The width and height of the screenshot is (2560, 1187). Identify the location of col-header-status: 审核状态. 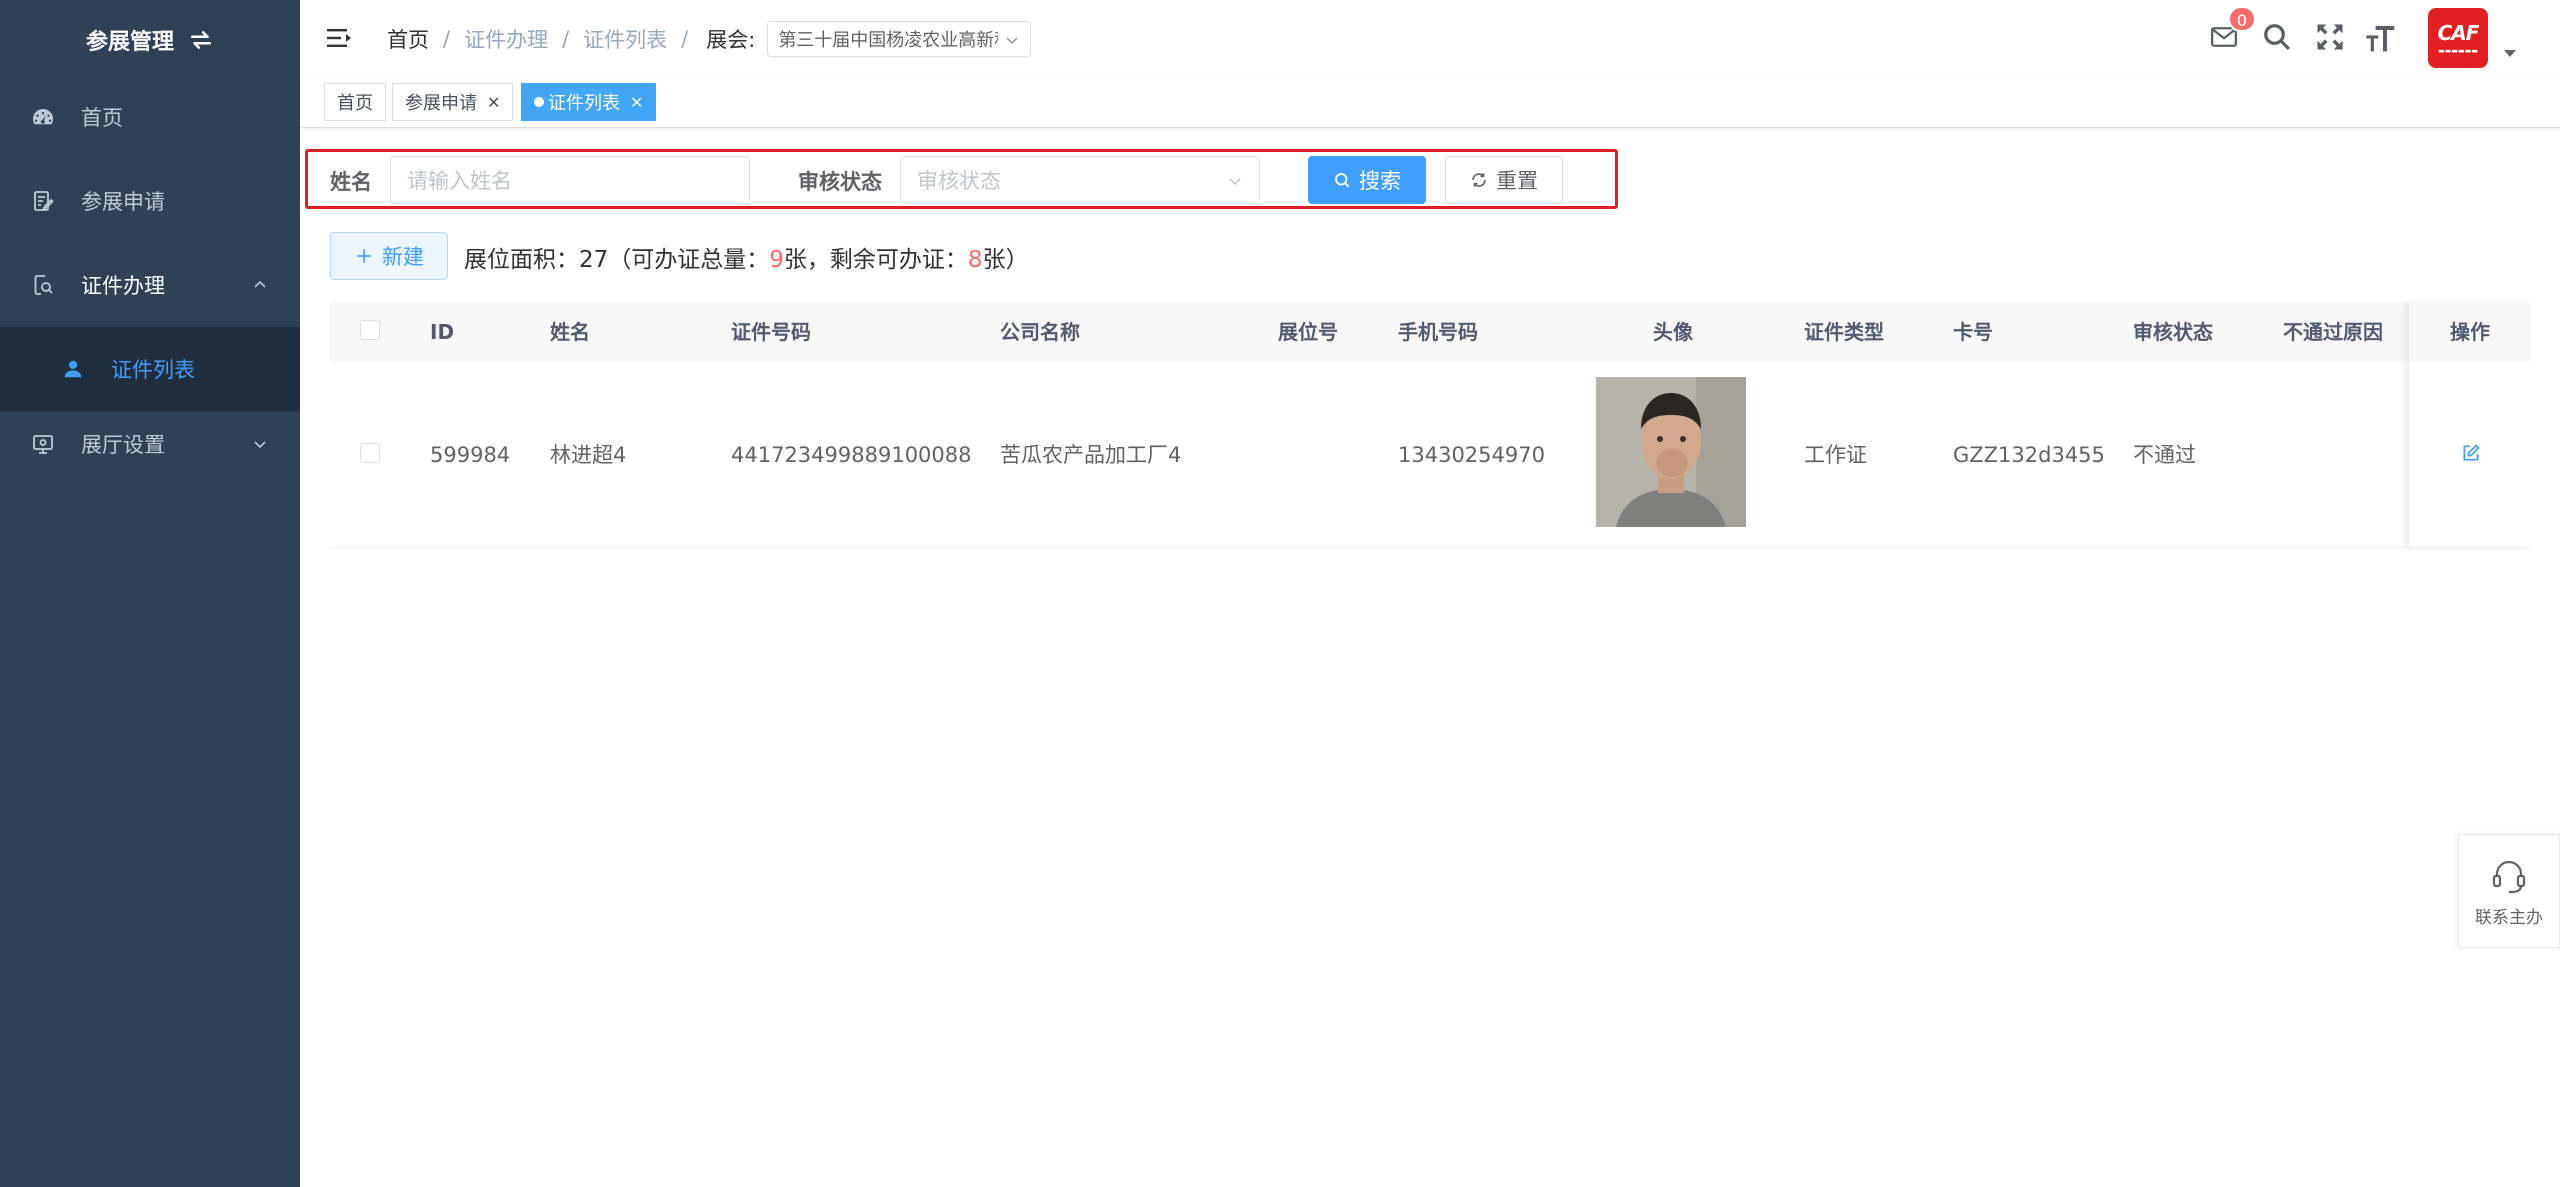
(2173, 332).